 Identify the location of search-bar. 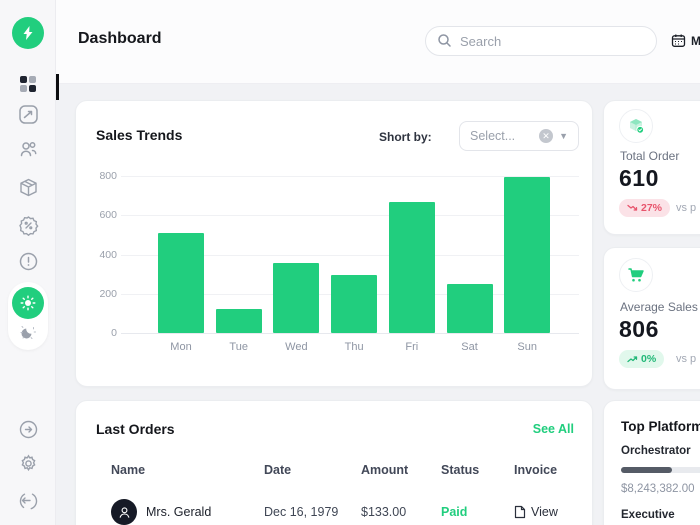
(541, 41).